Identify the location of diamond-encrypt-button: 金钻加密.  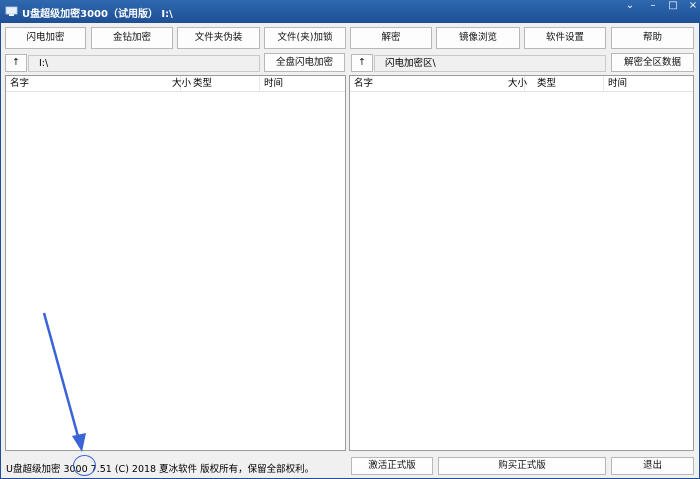
(132, 38).